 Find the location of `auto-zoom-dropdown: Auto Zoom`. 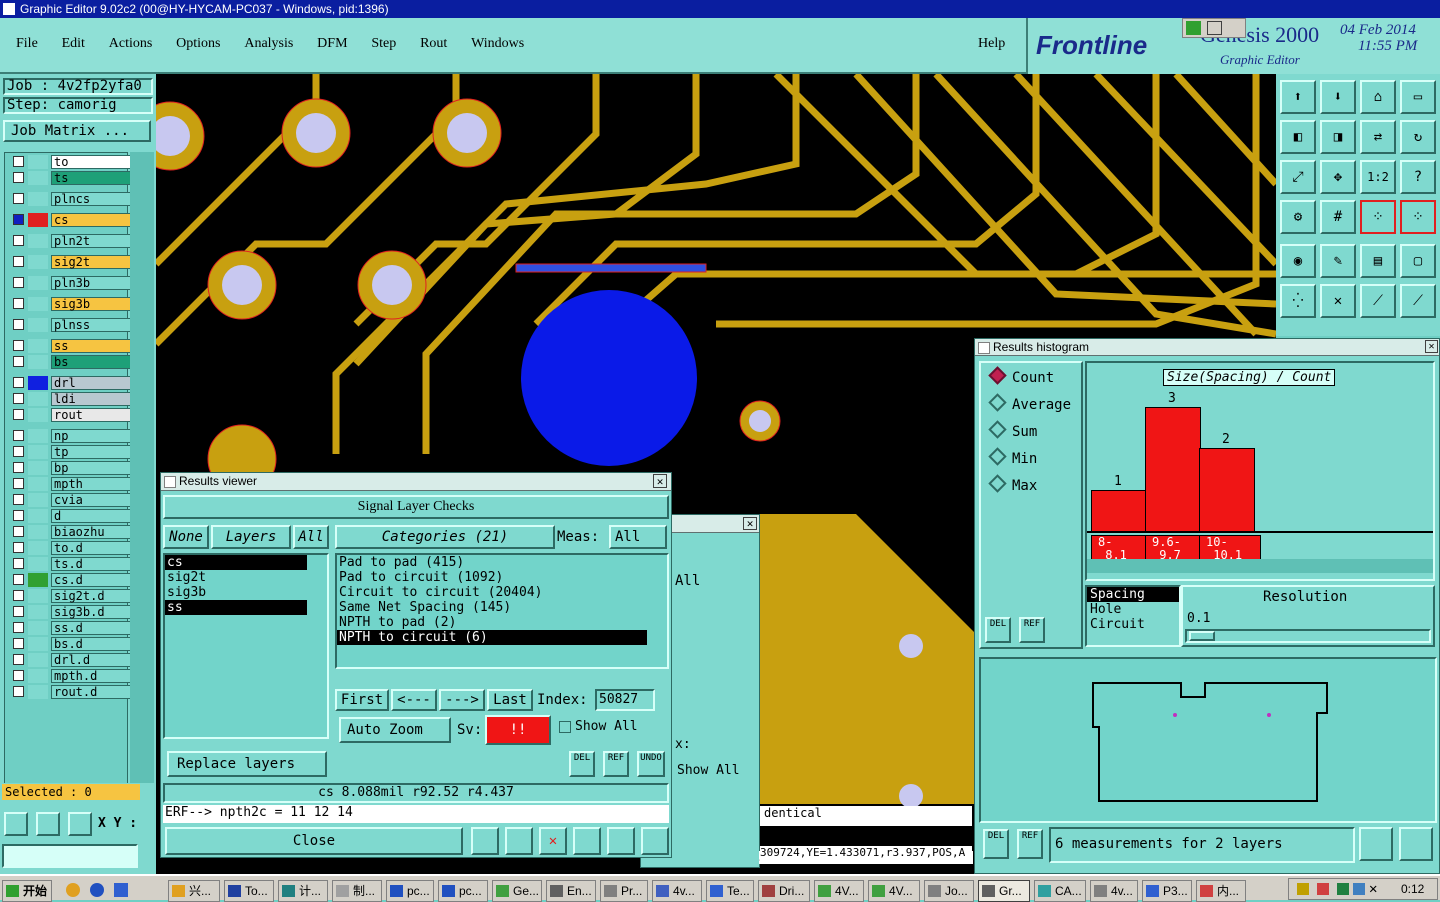

auto-zoom-dropdown: Auto Zoom is located at coordinates (395, 730).